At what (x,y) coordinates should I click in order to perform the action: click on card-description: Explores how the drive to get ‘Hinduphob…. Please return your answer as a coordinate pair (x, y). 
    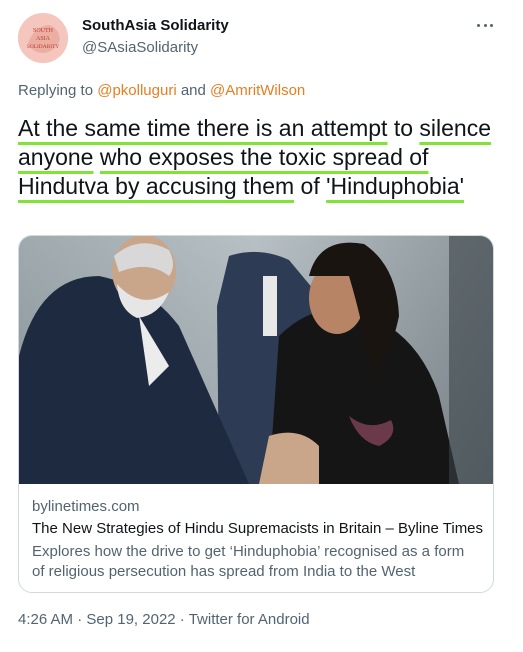
    Looking at the image, I should click on (248, 561).